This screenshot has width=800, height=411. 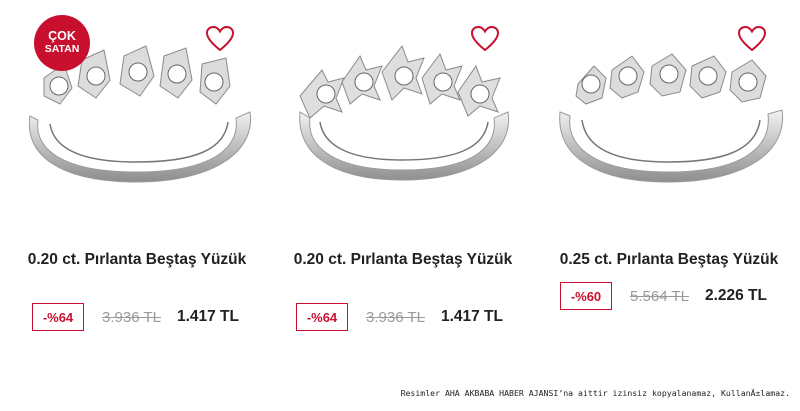 I want to click on badge-line-1: ÇOK, so click(x=62, y=36).